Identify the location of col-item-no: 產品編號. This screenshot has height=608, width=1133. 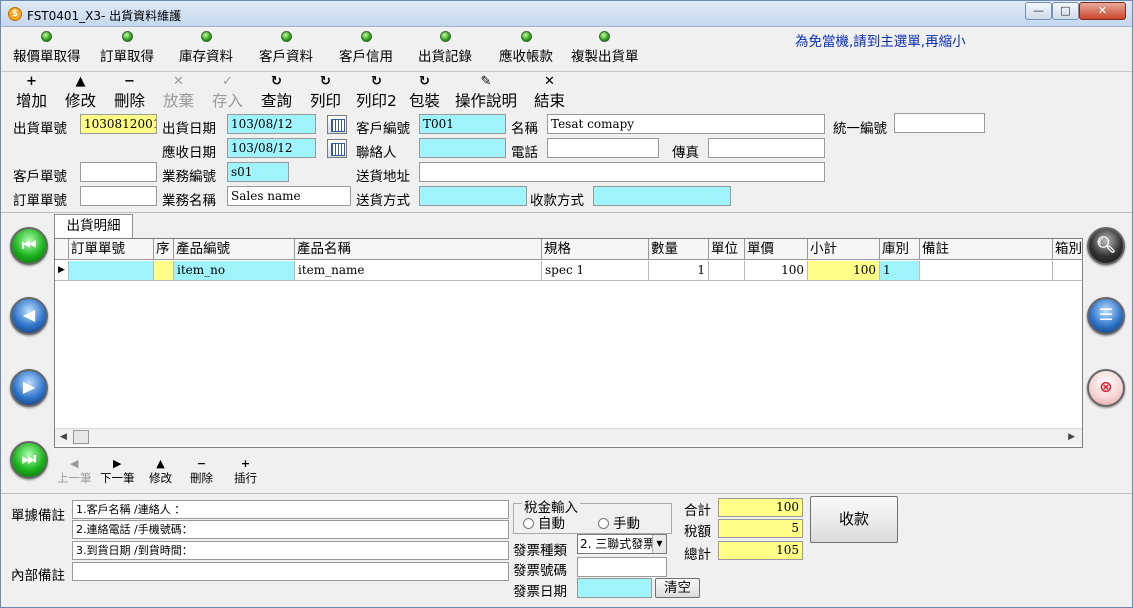
(234, 249).